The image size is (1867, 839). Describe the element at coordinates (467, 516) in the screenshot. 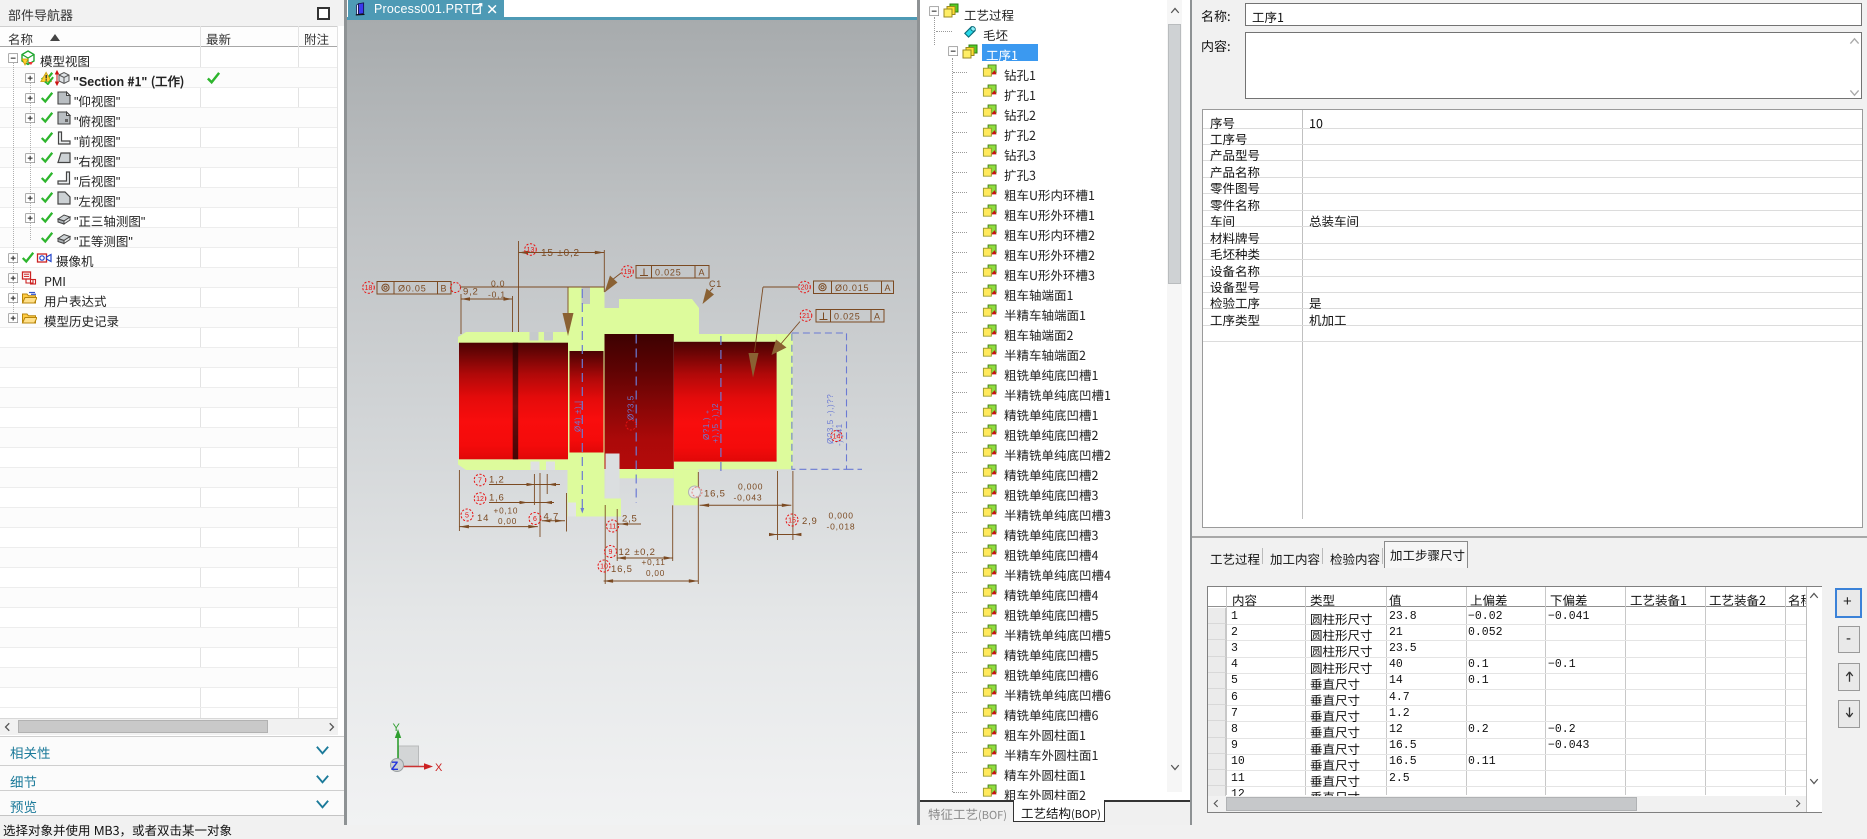

I see `svg-text: 5` at that location.